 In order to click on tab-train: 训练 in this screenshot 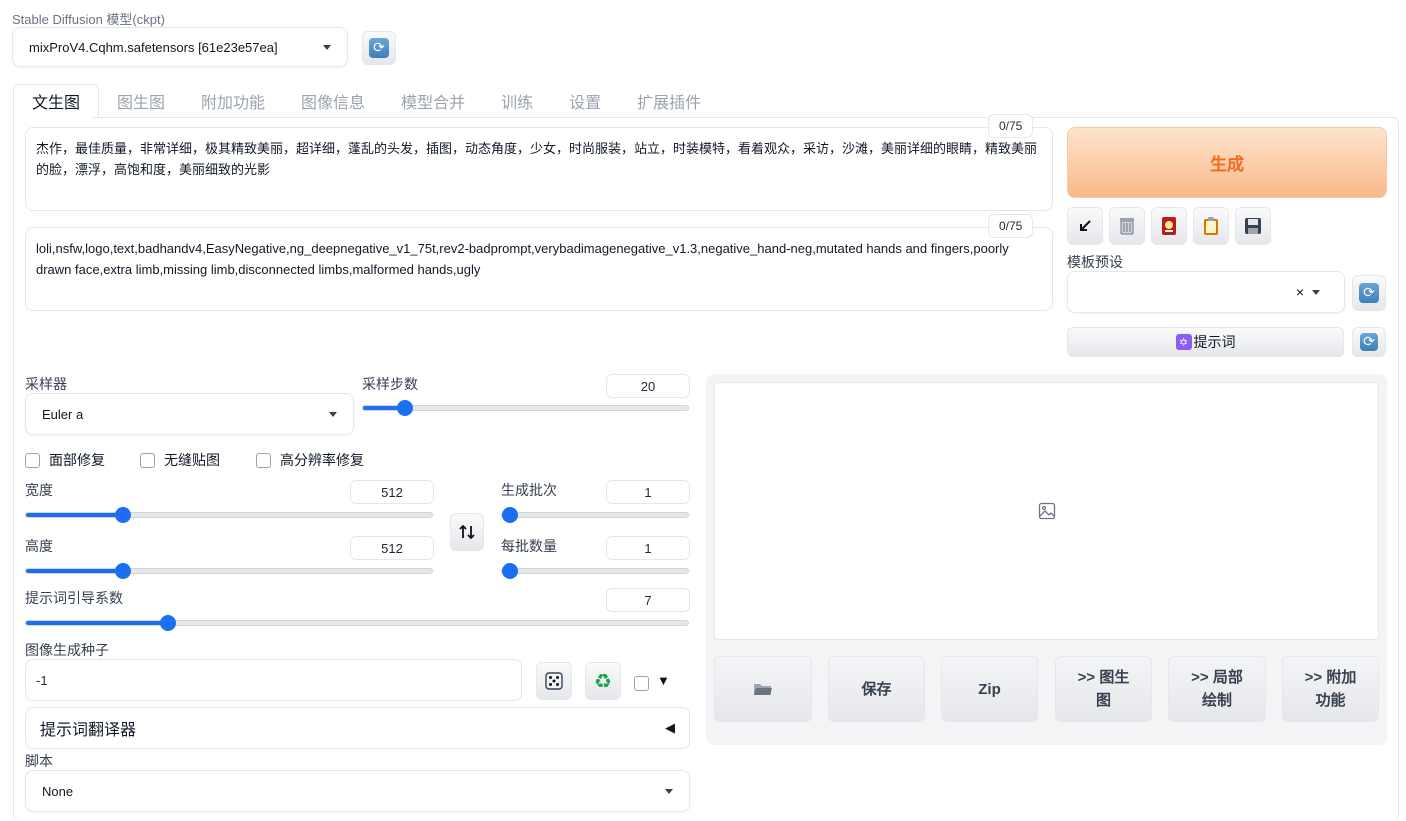, I will do `click(517, 101)`.